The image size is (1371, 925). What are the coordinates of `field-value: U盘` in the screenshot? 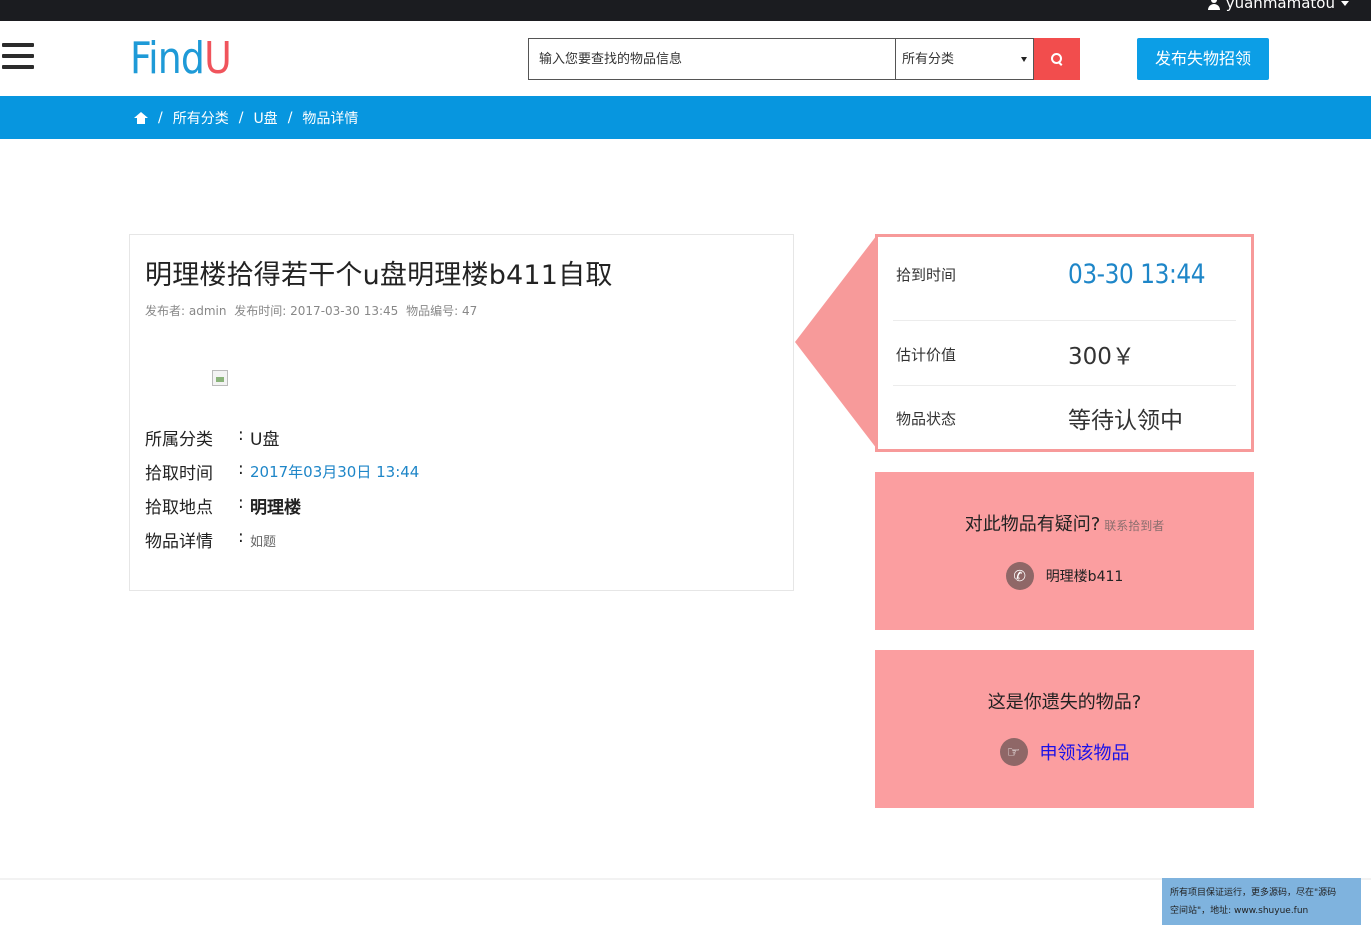 It's located at (265, 440).